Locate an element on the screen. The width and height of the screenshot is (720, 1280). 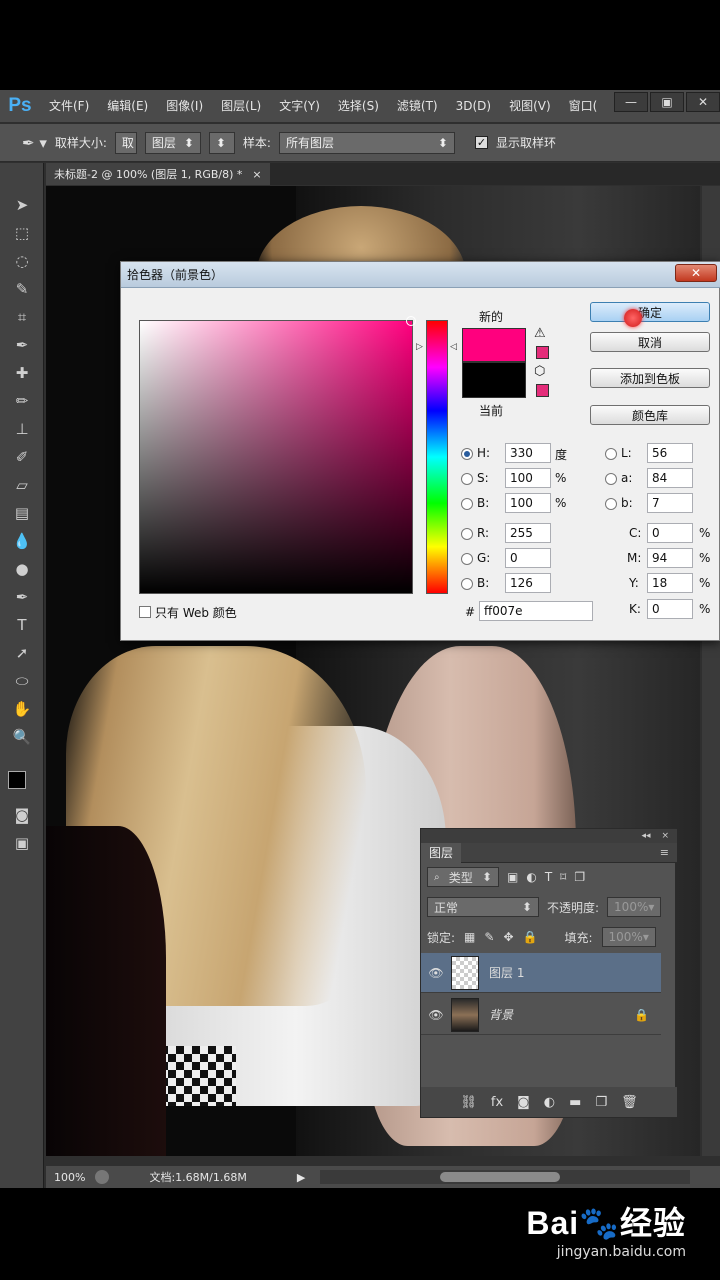
b-field: 100 is located at coordinates (528, 503).